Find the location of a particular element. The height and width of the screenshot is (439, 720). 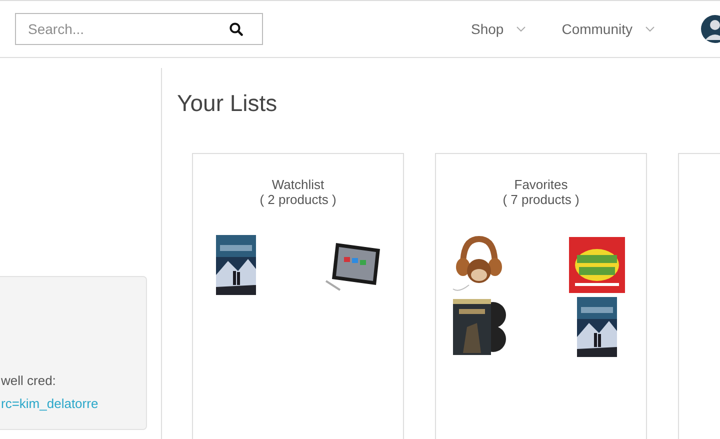

search-icon is located at coordinates (236, 29).